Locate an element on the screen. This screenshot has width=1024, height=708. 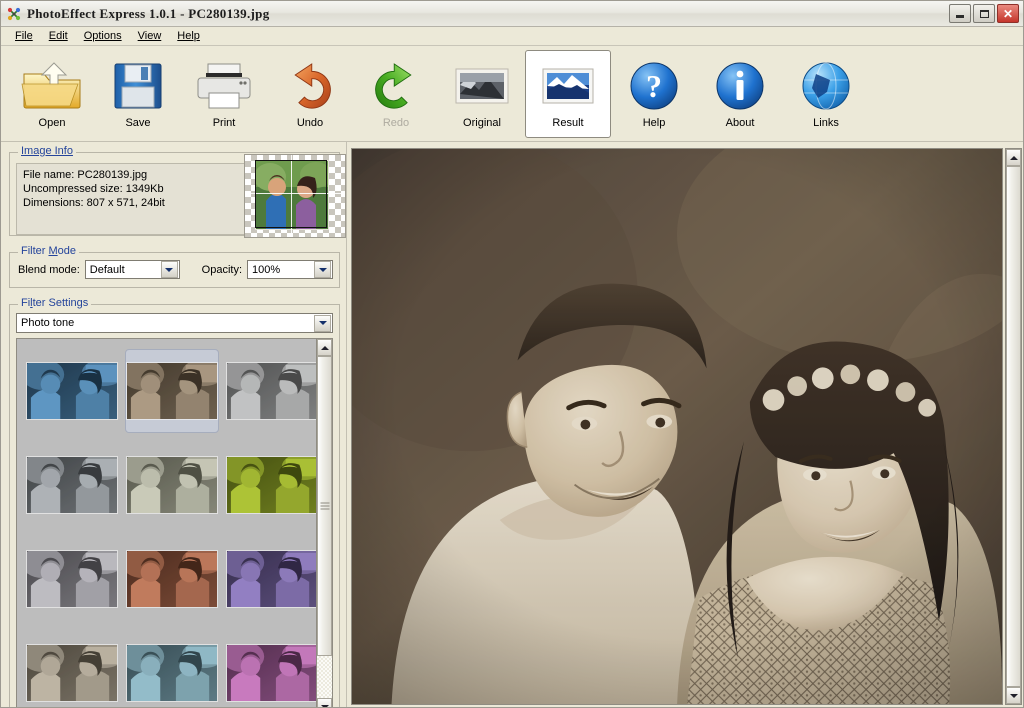
printer-icon is located at coordinates (224, 86).